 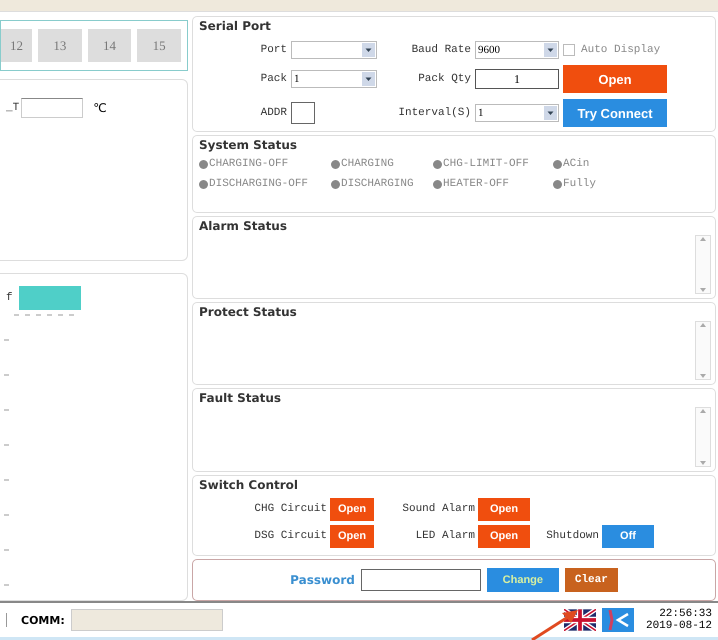 I want to click on checkbox-label: Auto Display, so click(x=620, y=50).